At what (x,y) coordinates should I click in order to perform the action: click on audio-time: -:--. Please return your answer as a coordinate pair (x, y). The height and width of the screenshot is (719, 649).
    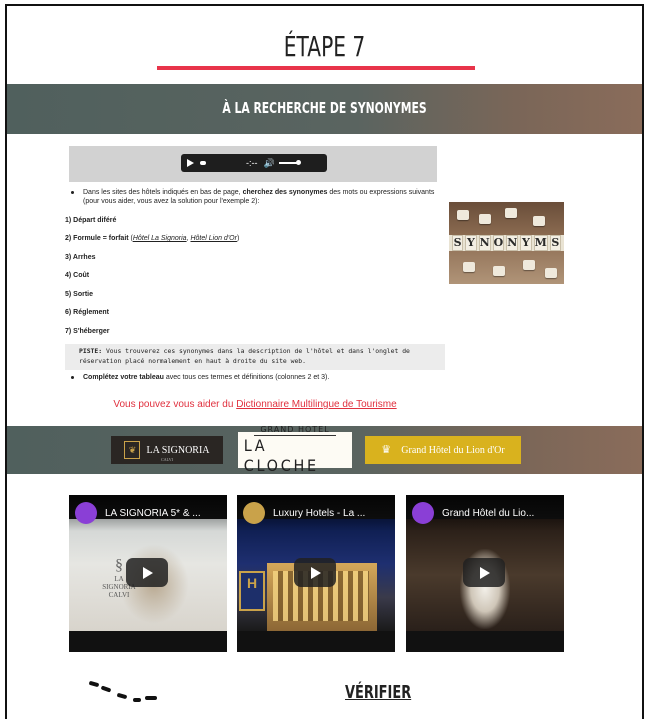
    Looking at the image, I should click on (252, 163).